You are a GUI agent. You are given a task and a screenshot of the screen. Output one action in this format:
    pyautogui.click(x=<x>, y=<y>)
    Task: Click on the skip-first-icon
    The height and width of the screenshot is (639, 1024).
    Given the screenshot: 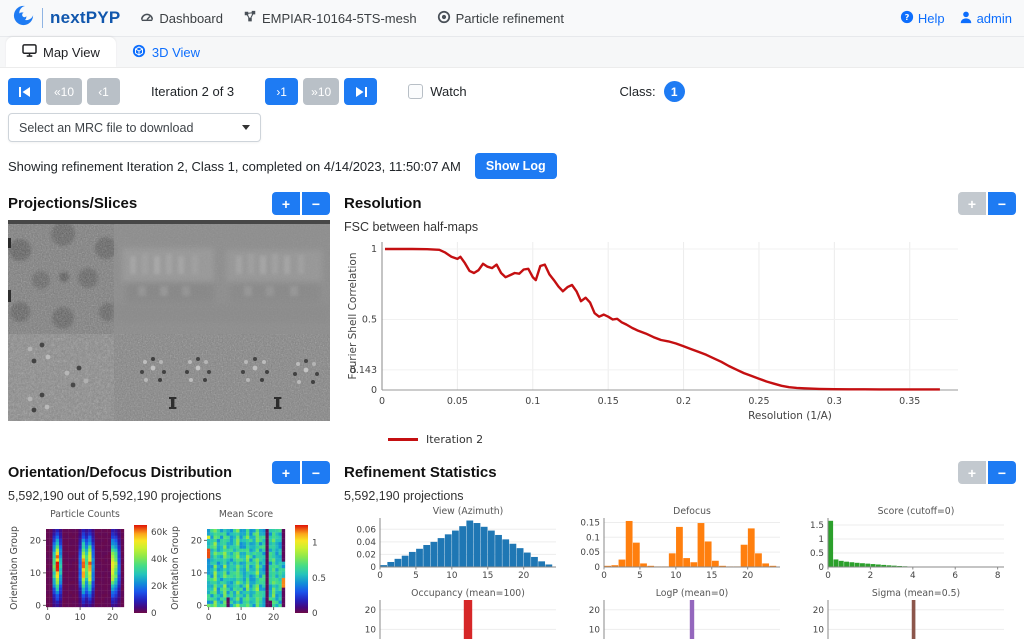 What is the action you would take?
    pyautogui.click(x=24, y=91)
    